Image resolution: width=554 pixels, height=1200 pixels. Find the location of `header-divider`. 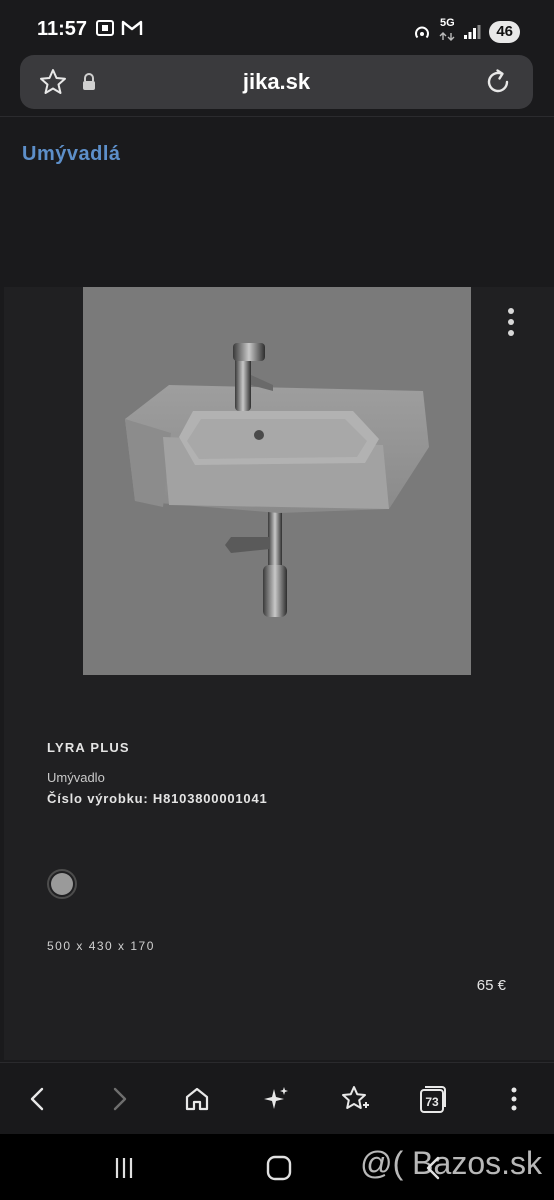

header-divider is located at coordinates (277, 116).